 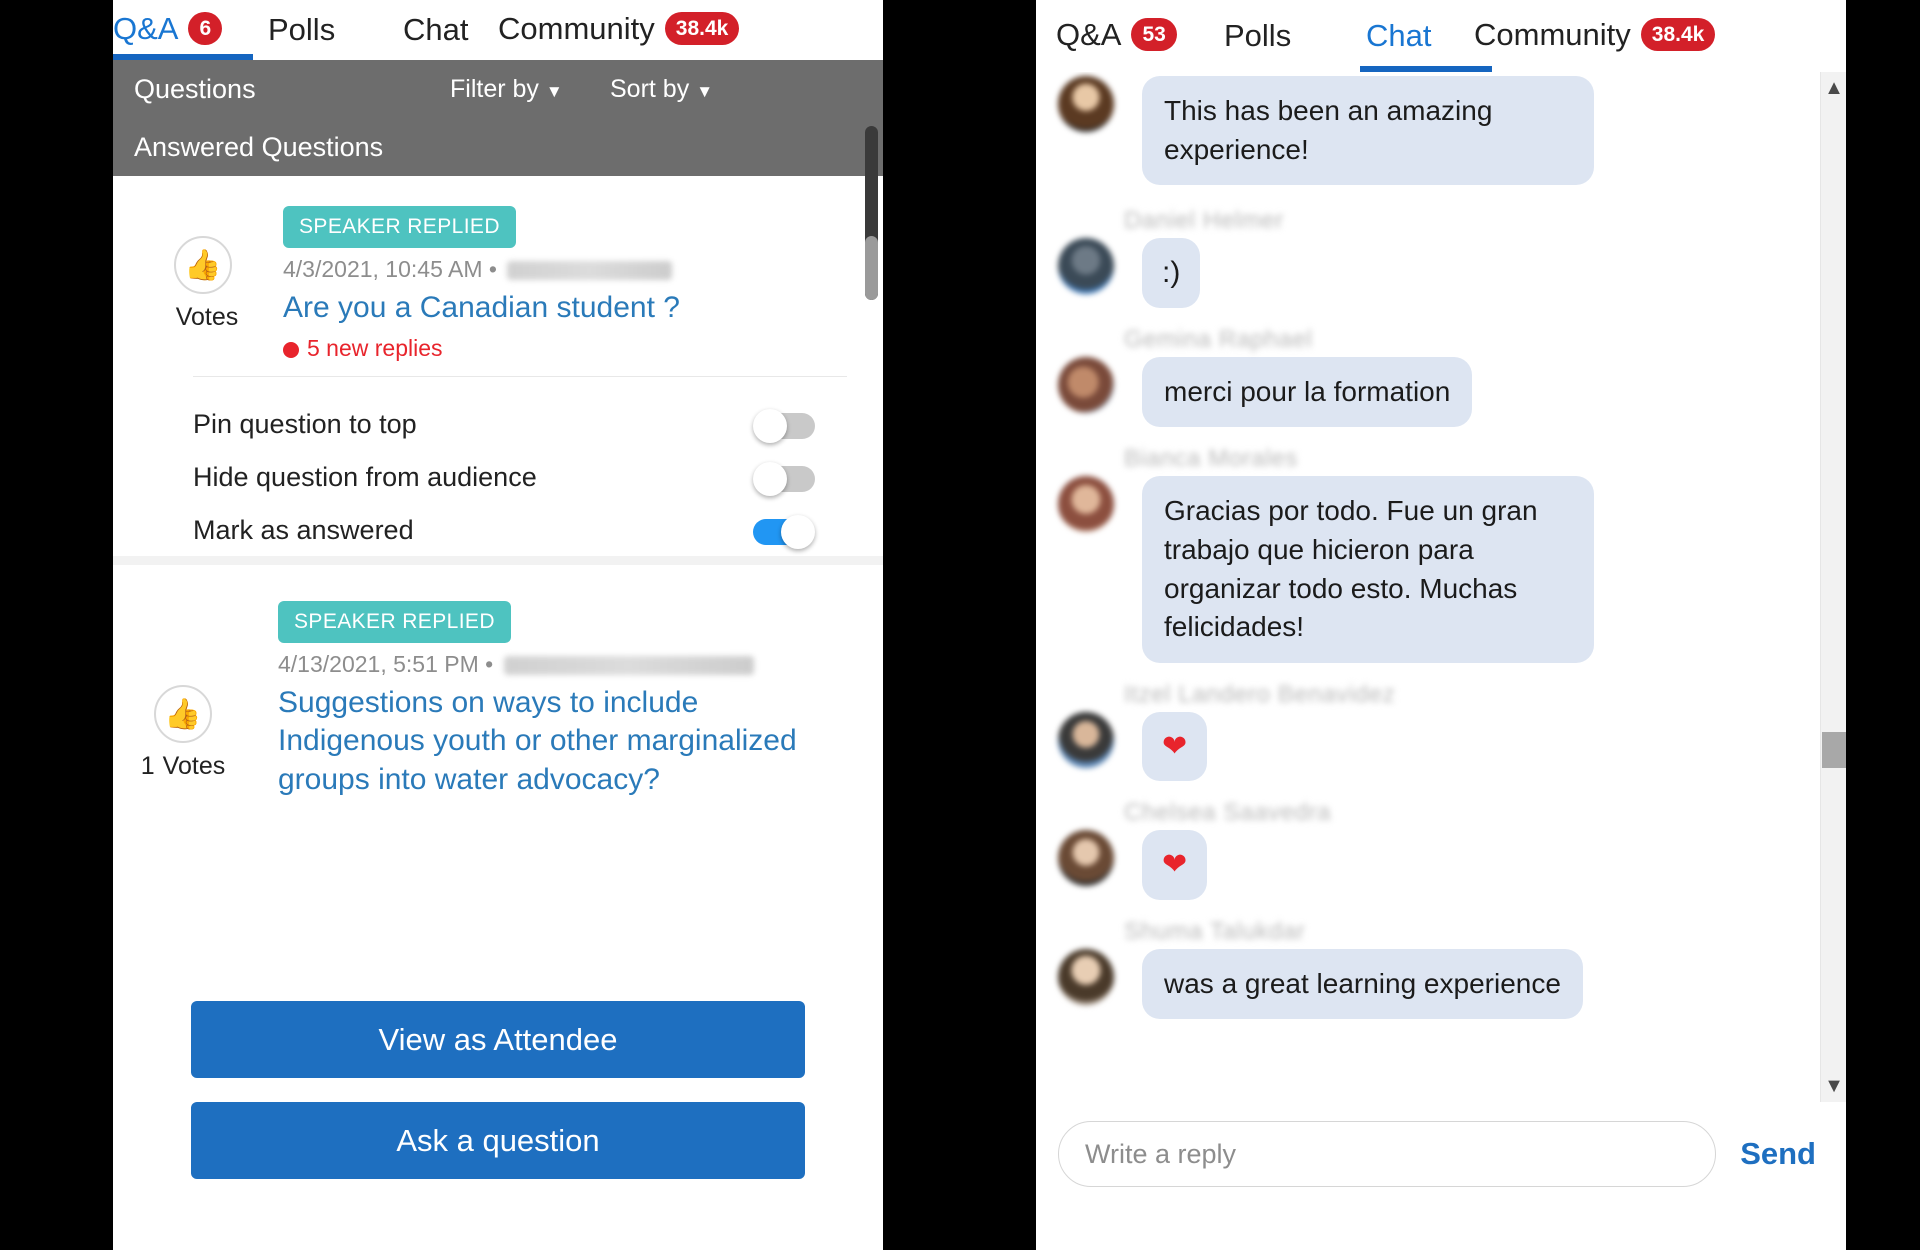 I want to click on view-as-attendee-button: View as Attendee, so click(x=498, y=1039).